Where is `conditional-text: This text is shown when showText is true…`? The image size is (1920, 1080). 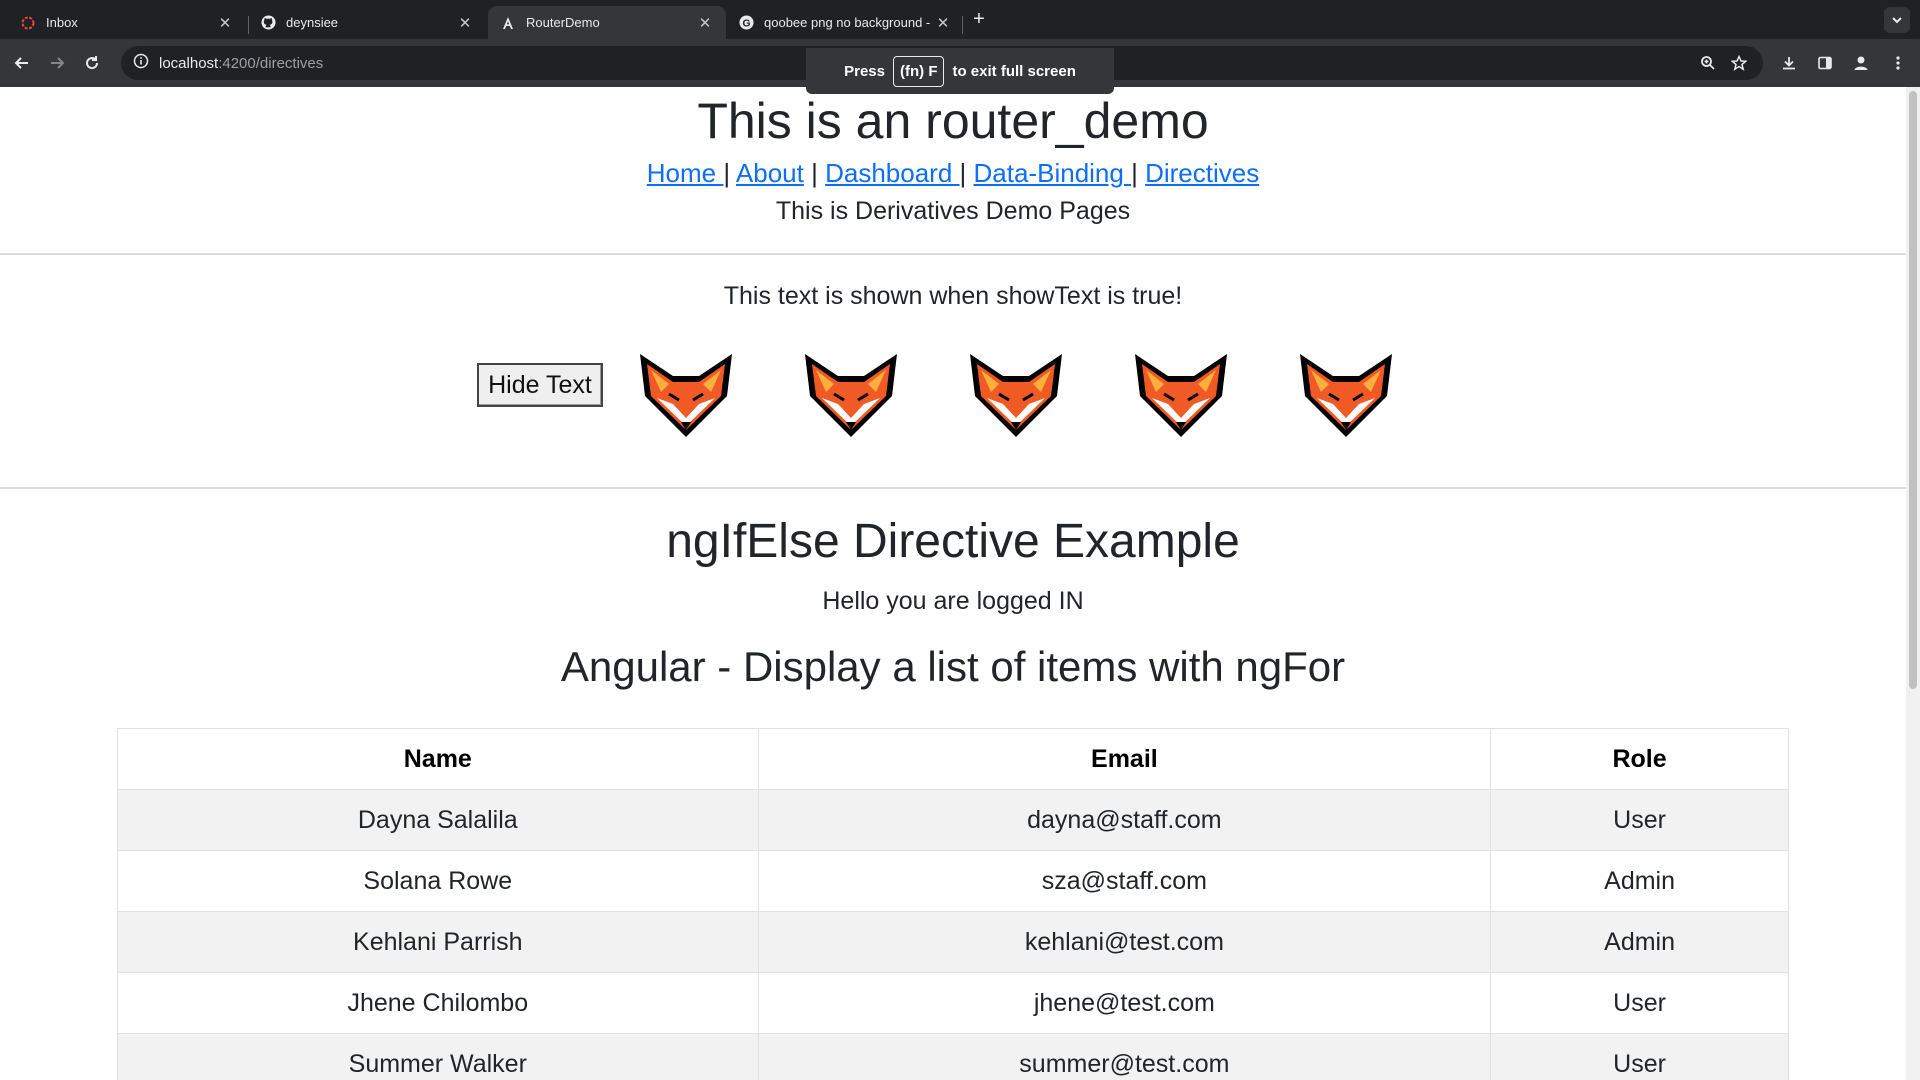 conditional-text: This text is shown when showText is true… is located at coordinates (953, 296).